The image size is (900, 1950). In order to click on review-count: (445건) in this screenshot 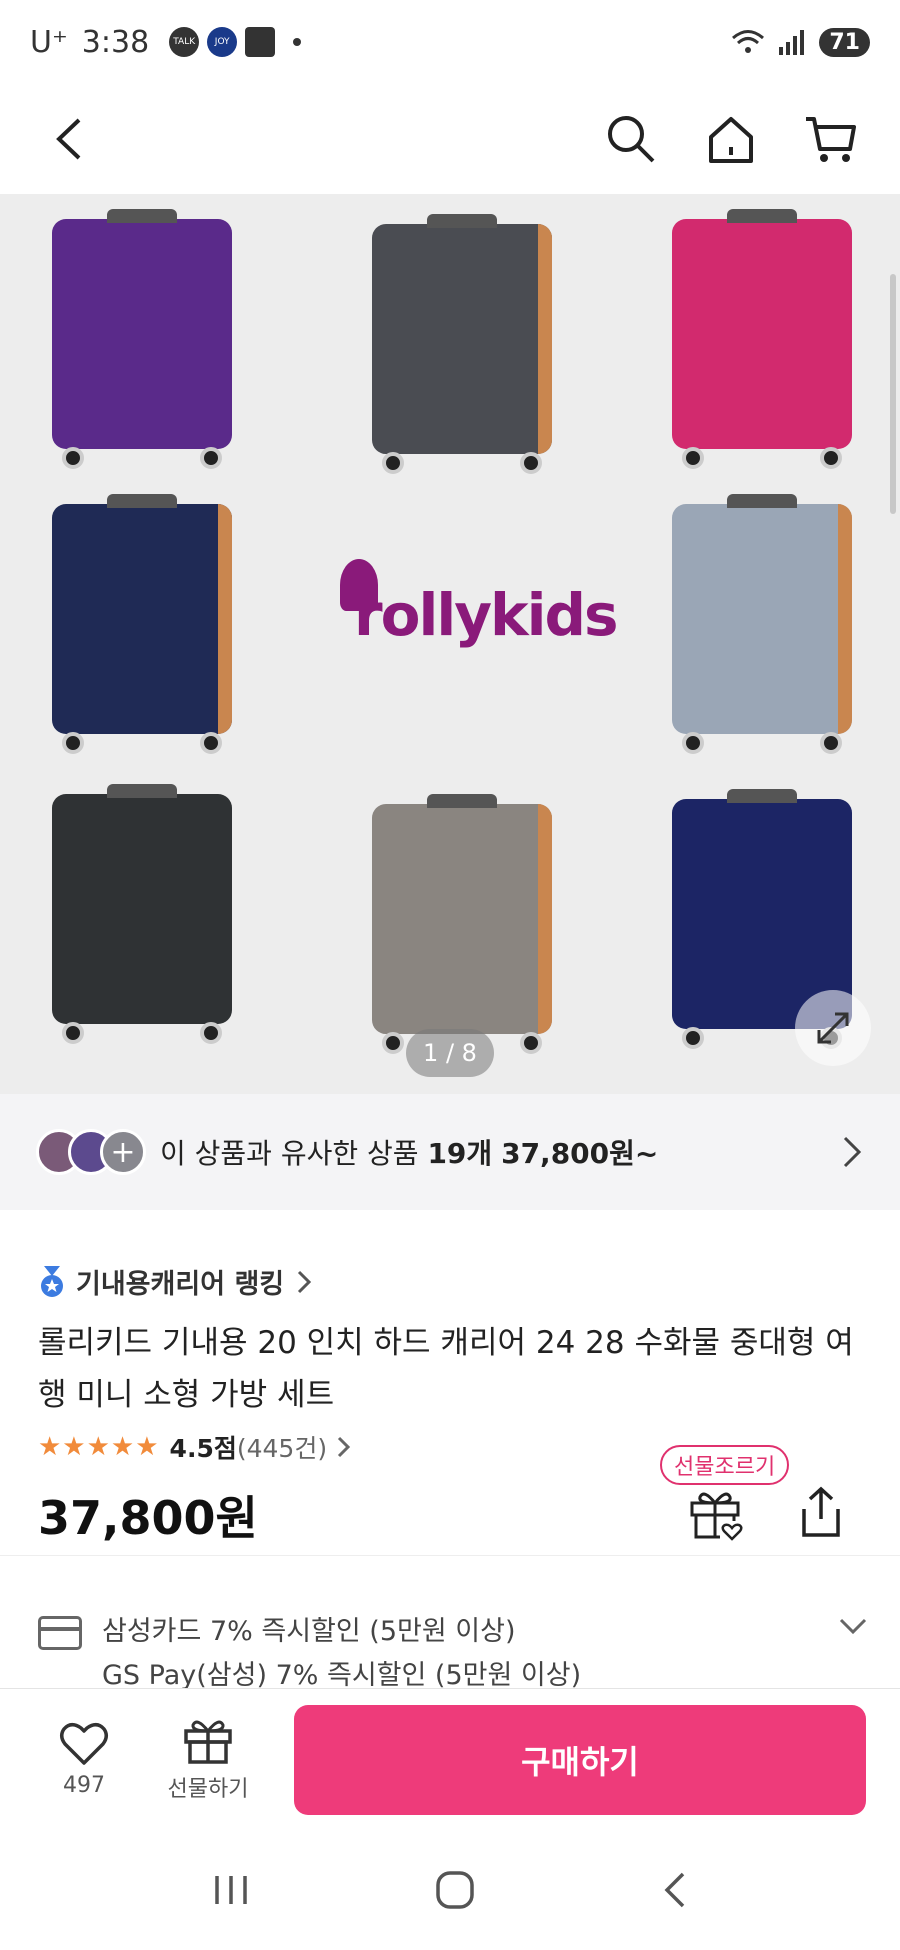, I will do `click(282, 1448)`.